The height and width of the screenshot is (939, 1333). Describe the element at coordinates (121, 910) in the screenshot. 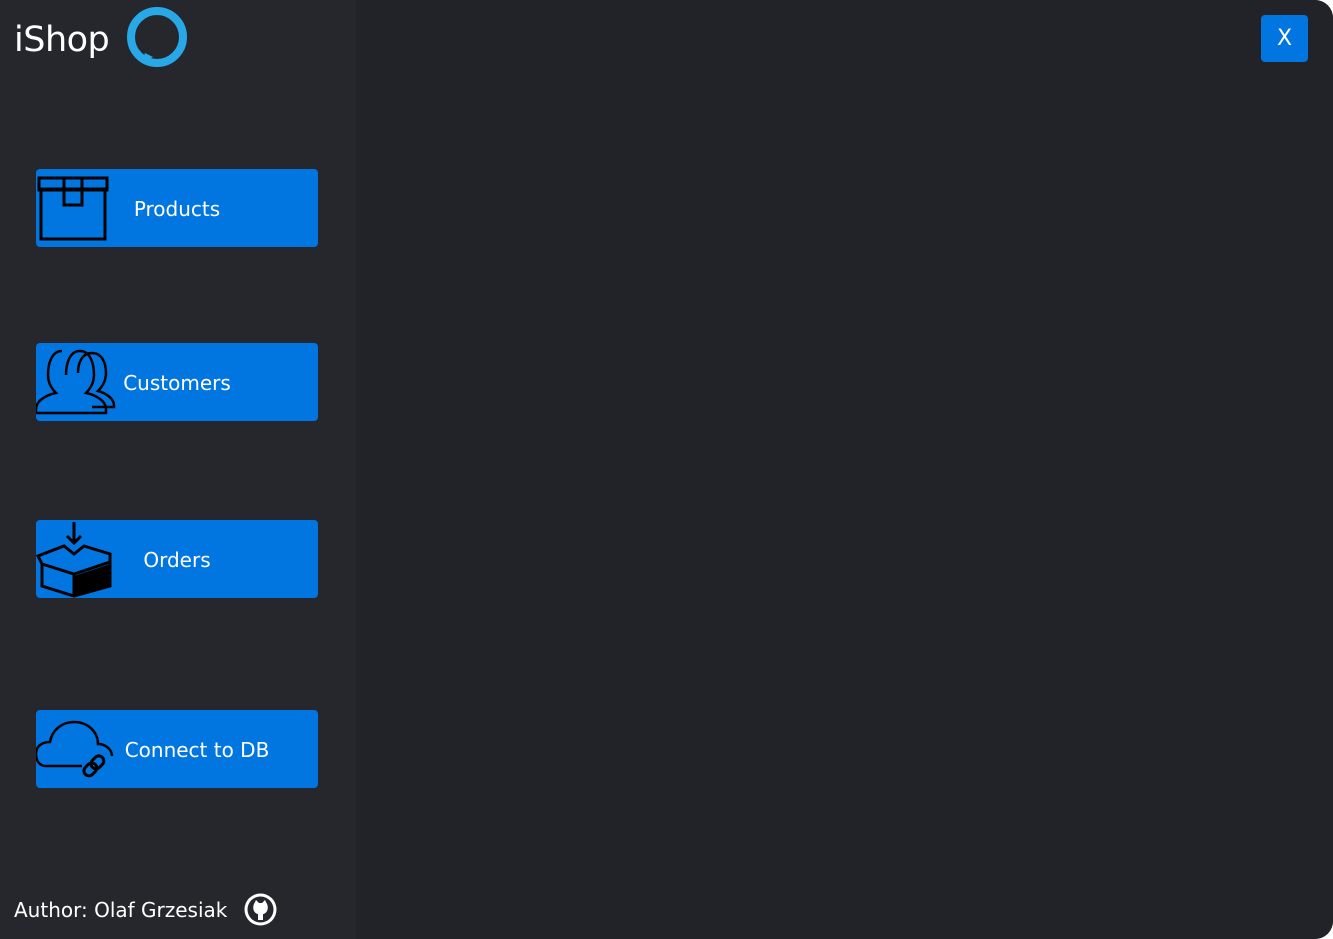

I see `author-text: Author: Olaf Grzesiak` at that location.